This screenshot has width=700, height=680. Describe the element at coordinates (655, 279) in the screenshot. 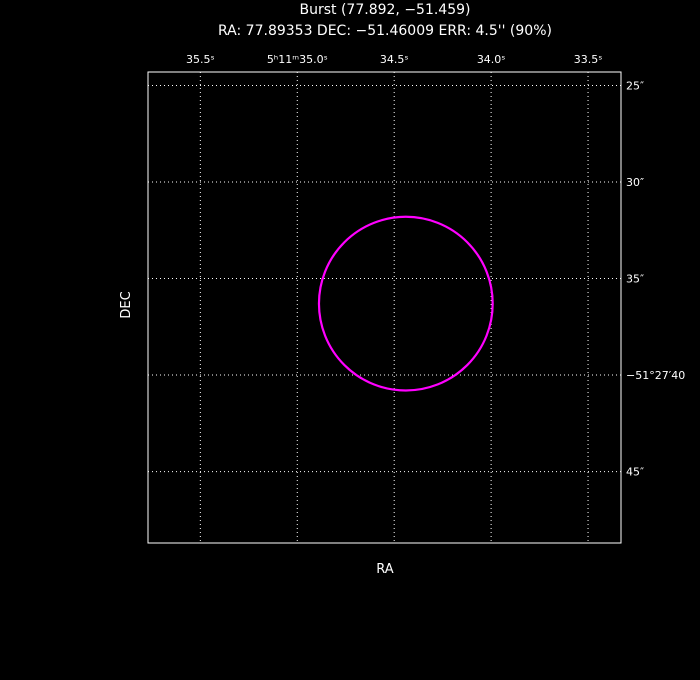

I see `y-tick-labels: 25″ 30″ 35″ −51°27′40 45″` at that location.